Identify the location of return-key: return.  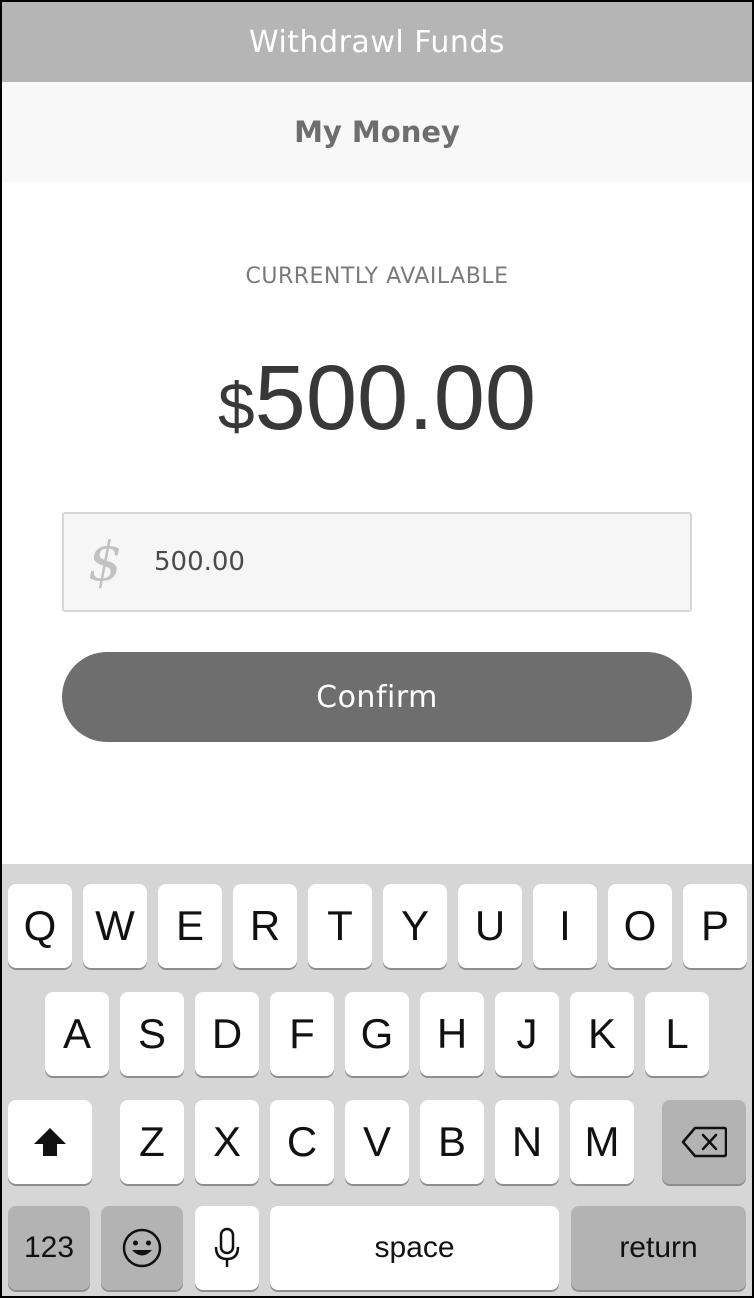
(658, 1248).